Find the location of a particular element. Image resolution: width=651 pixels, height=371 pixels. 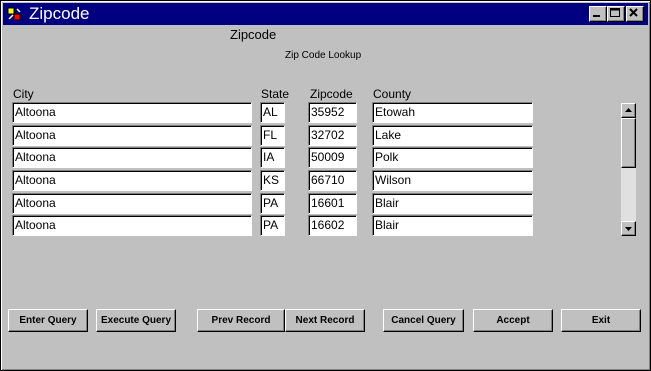

close-button is located at coordinates (635, 14).